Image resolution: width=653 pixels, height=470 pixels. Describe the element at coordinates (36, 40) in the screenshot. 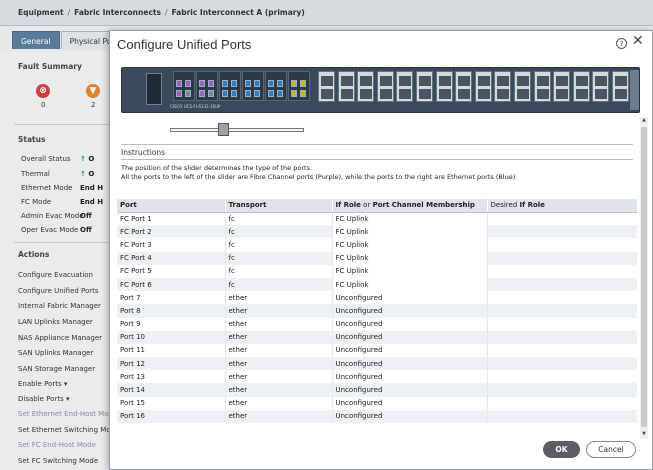

I see `tab-general: General` at that location.